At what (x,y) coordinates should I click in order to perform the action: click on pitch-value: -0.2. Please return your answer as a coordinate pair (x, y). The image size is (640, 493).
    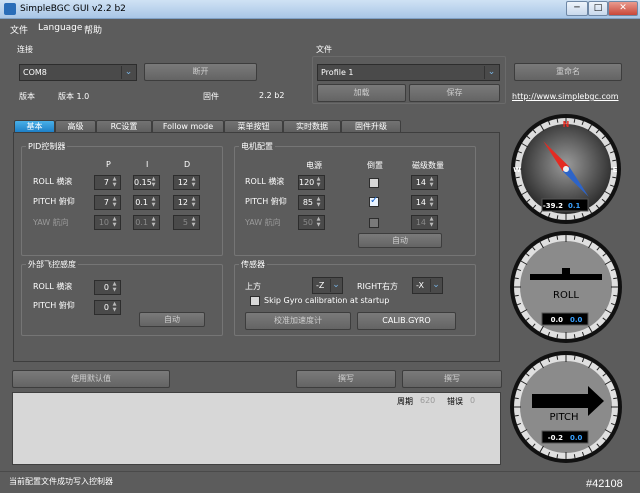
    Looking at the image, I should click on (555, 438).